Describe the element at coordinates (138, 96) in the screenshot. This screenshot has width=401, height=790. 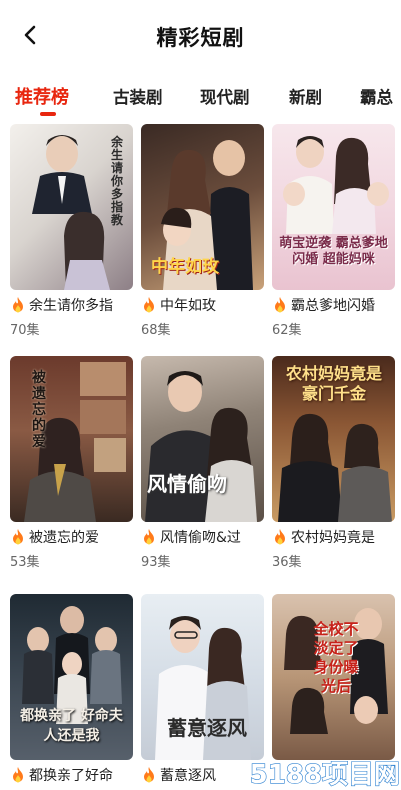
I see `tab-costume: 古装剧` at that location.